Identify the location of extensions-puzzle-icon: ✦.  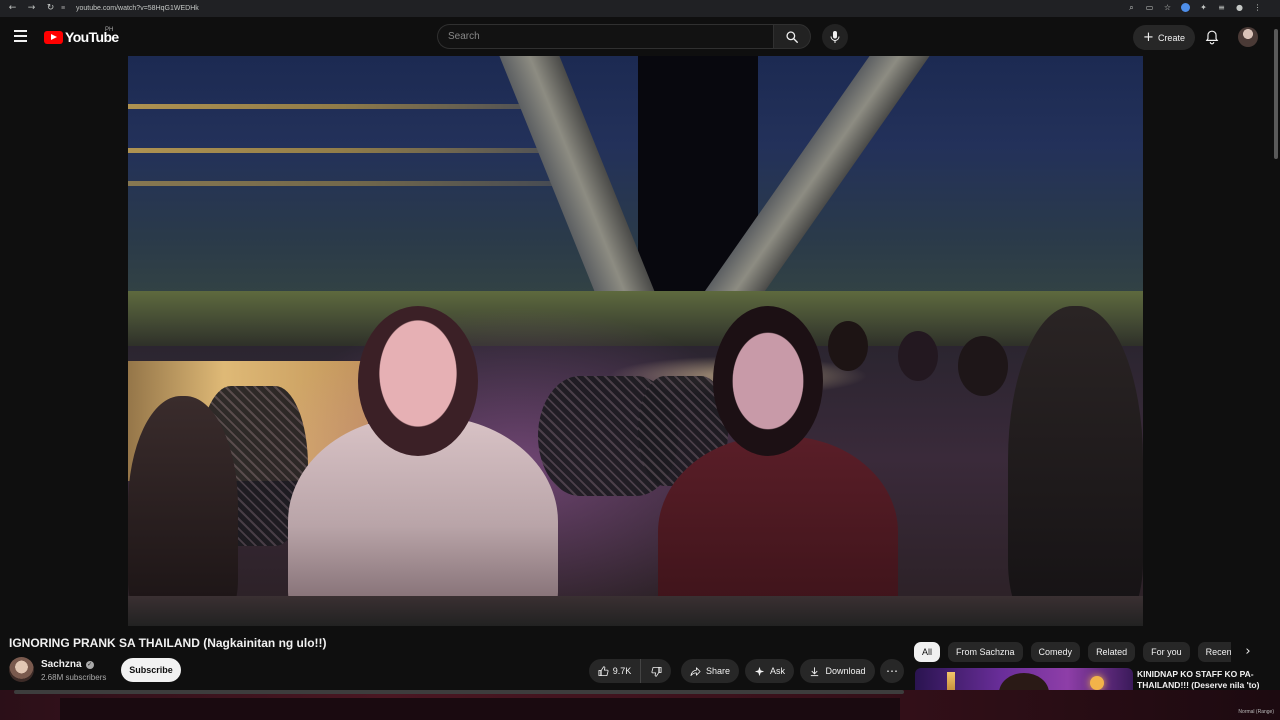
(1203, 7).